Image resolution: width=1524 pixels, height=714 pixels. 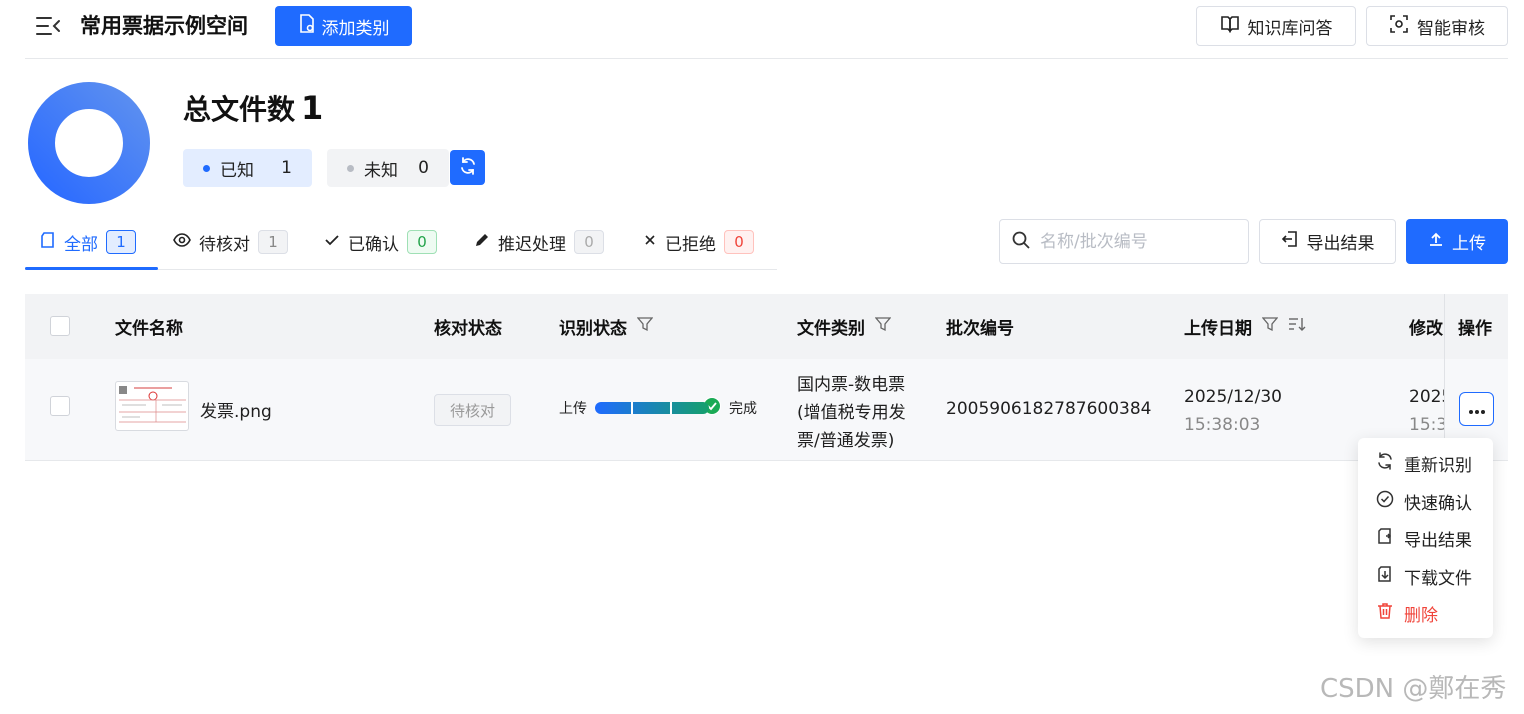 I want to click on category-line: (增值税专用发, so click(x=851, y=413).